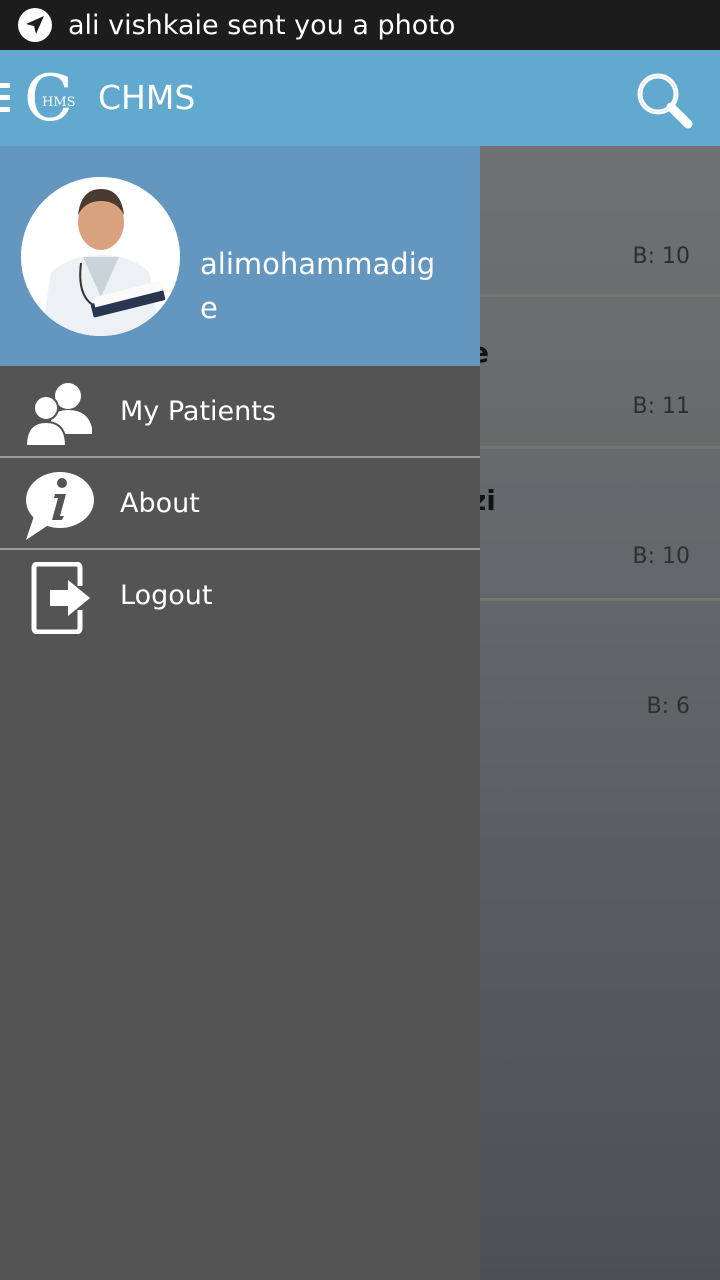 The height and width of the screenshot is (1280, 720). I want to click on svg-text: HMS, so click(59, 102).